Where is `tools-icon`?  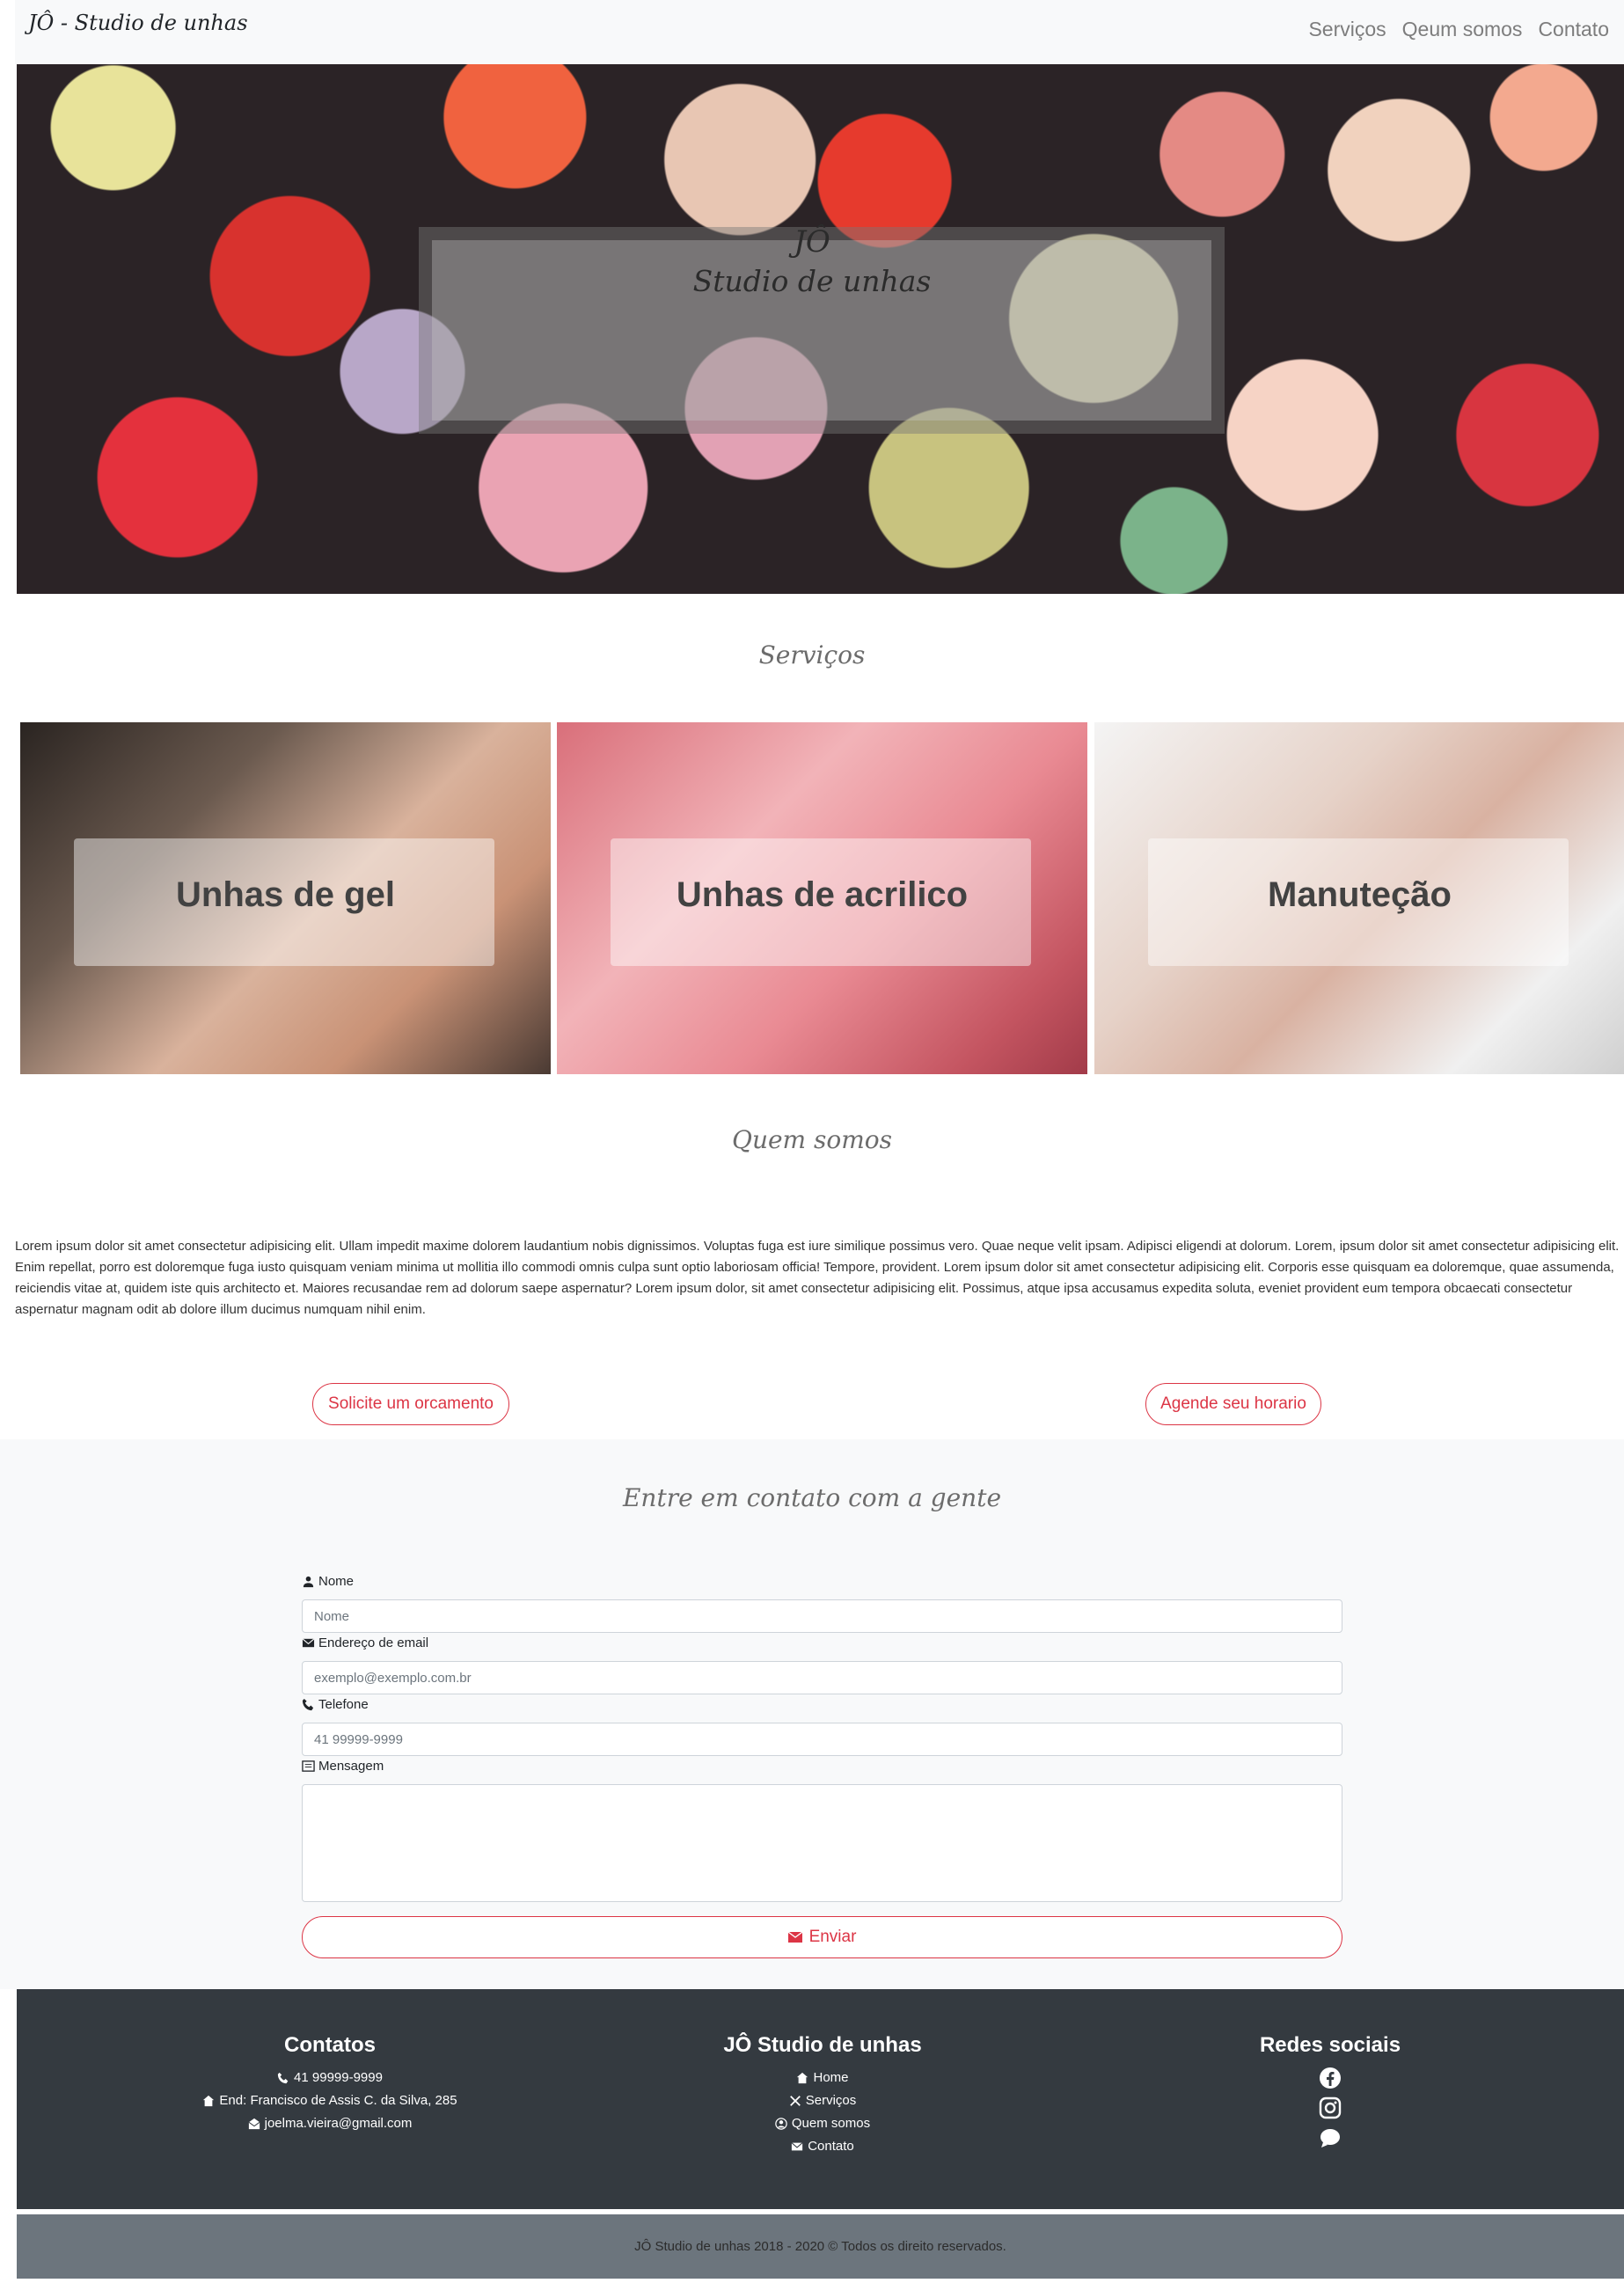
tools-icon is located at coordinates (795, 2101).